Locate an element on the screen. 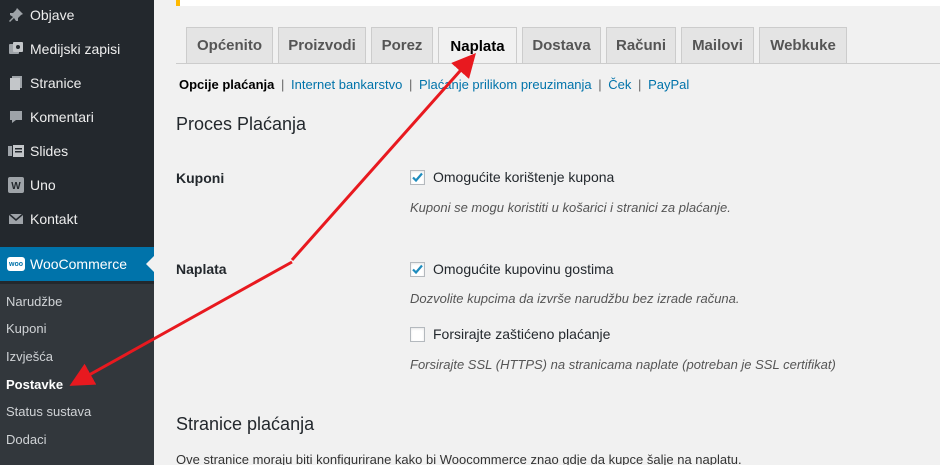  subsection-paypal: PayPal is located at coordinates (668, 84).